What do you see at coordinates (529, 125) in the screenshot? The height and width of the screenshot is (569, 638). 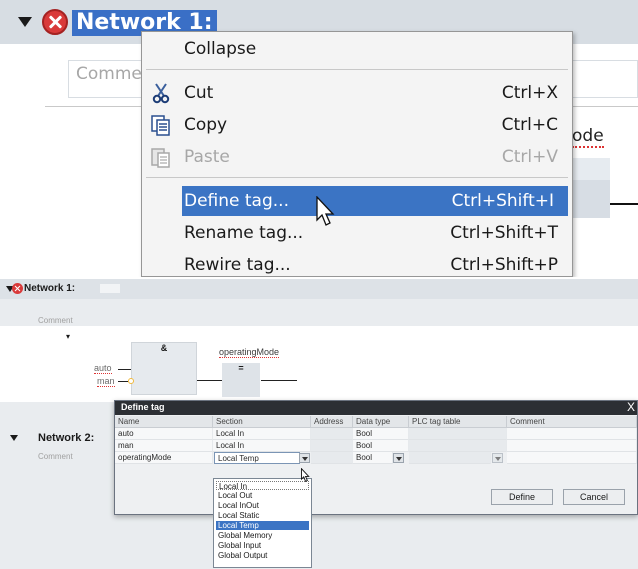 I see `menu-item-shortcut: Ctrl+C` at bounding box center [529, 125].